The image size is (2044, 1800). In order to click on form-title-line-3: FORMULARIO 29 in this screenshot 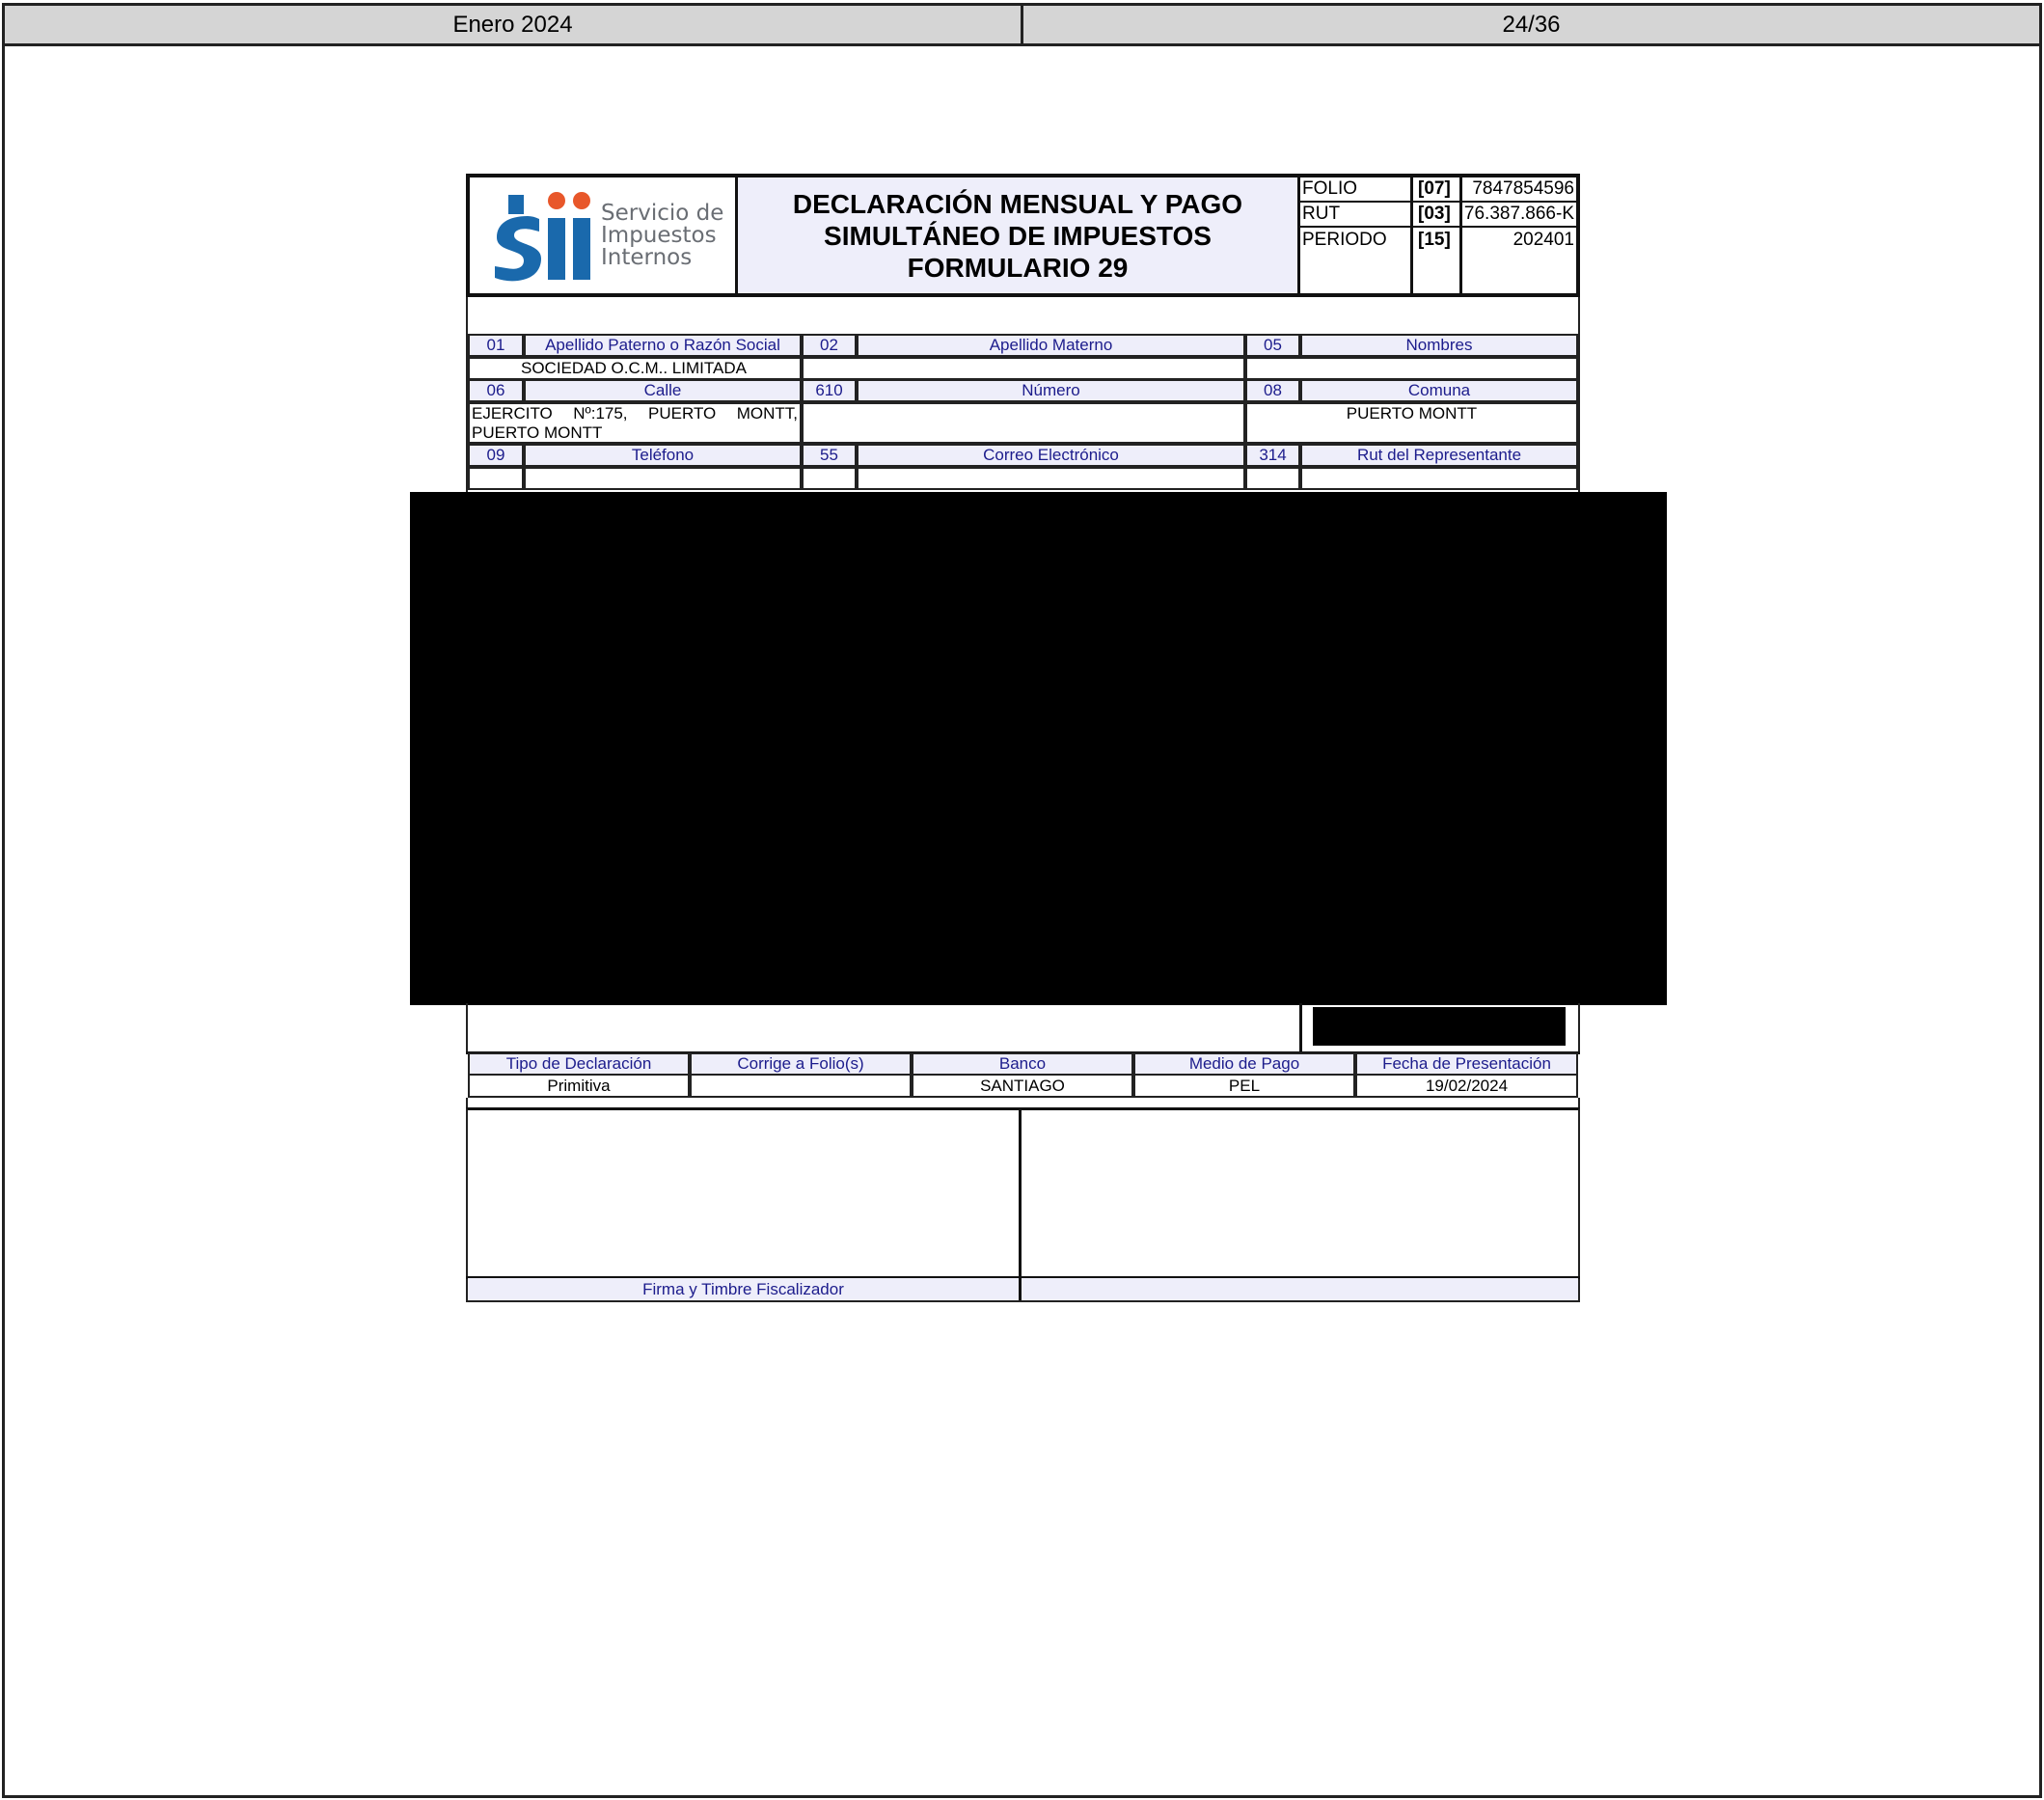, I will do `click(1018, 267)`.